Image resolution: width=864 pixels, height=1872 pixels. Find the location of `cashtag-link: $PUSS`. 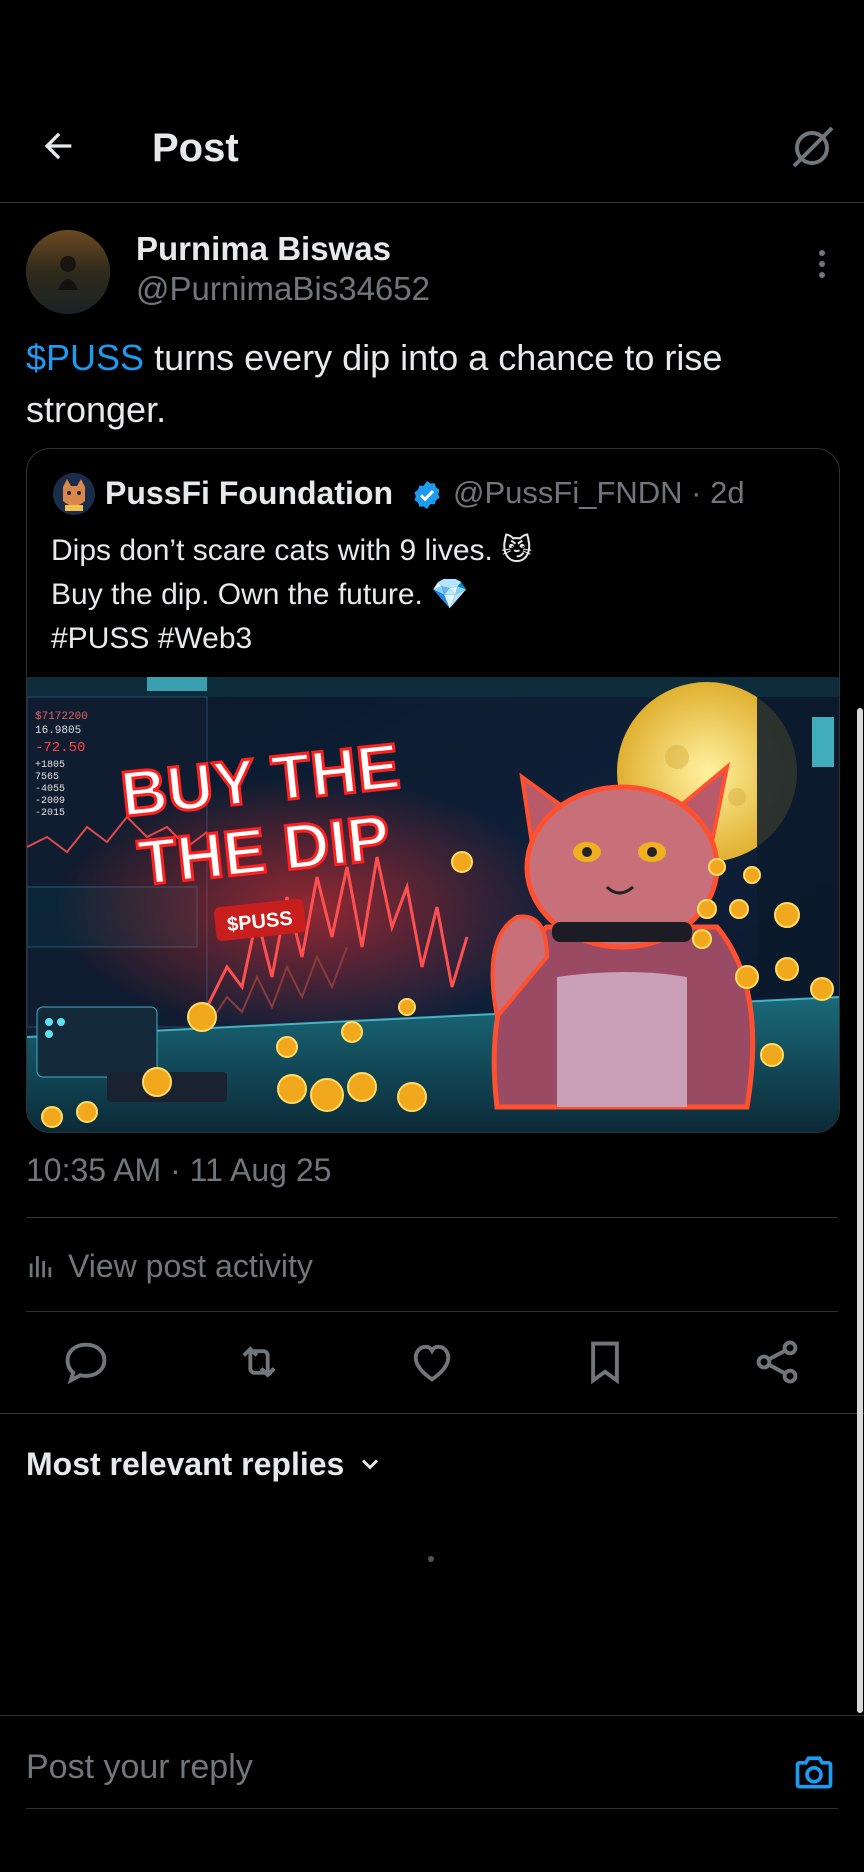

cashtag-link: $PUSS is located at coordinates (85, 357).